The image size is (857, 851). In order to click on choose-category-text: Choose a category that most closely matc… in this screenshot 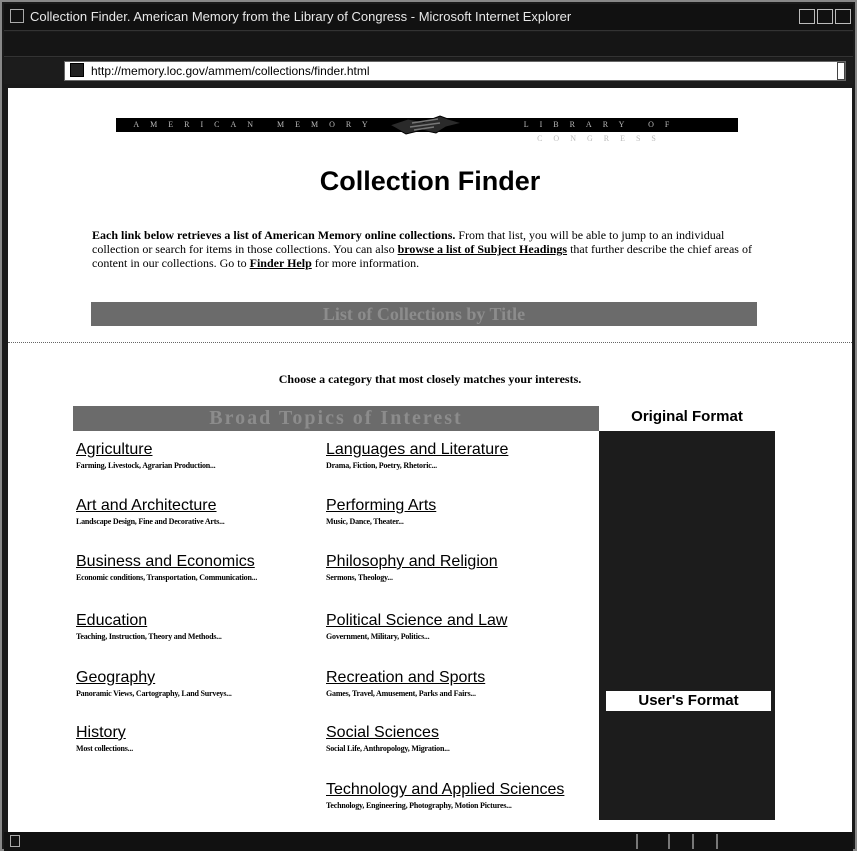, I will do `click(430, 379)`.